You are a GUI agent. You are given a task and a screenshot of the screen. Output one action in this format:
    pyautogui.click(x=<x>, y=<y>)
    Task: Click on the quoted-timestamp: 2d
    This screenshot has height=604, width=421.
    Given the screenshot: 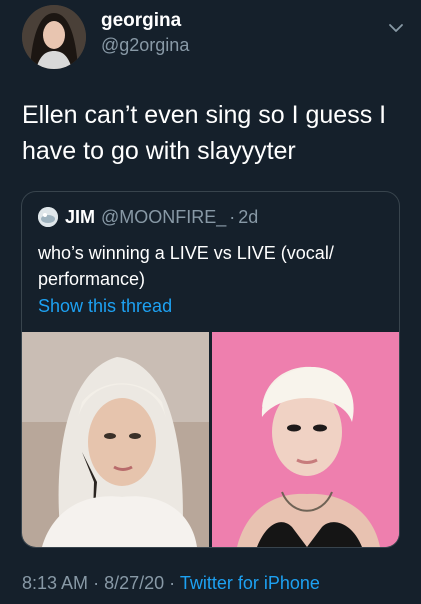 What is the action you would take?
    pyautogui.click(x=248, y=217)
    